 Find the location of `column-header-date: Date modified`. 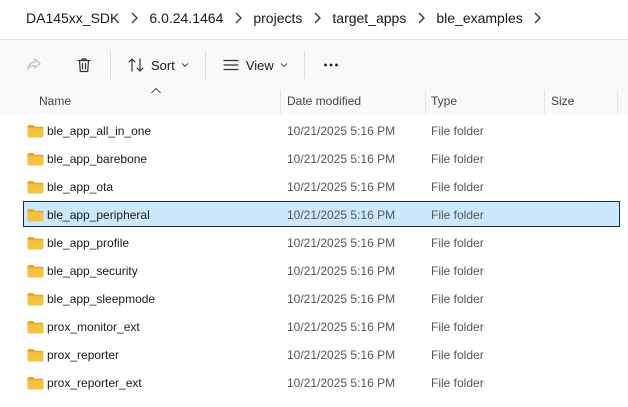

column-header-date: Date modified is located at coordinates (324, 102).